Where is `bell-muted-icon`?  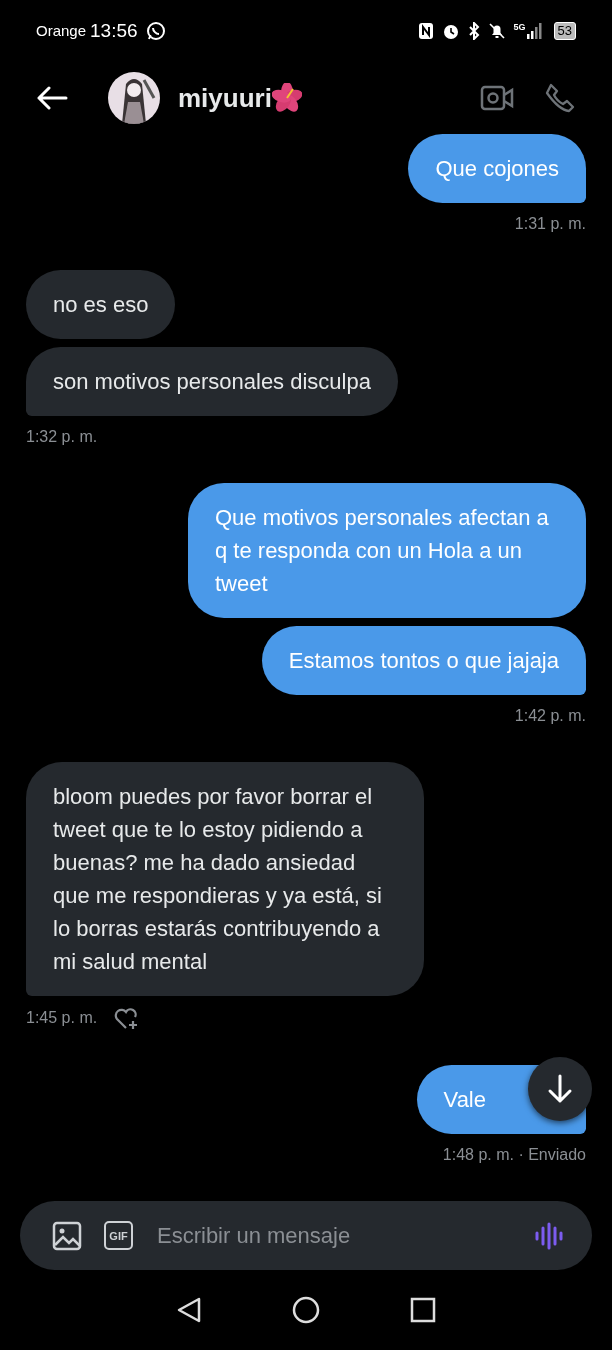
bell-muted-icon is located at coordinates (496, 30).